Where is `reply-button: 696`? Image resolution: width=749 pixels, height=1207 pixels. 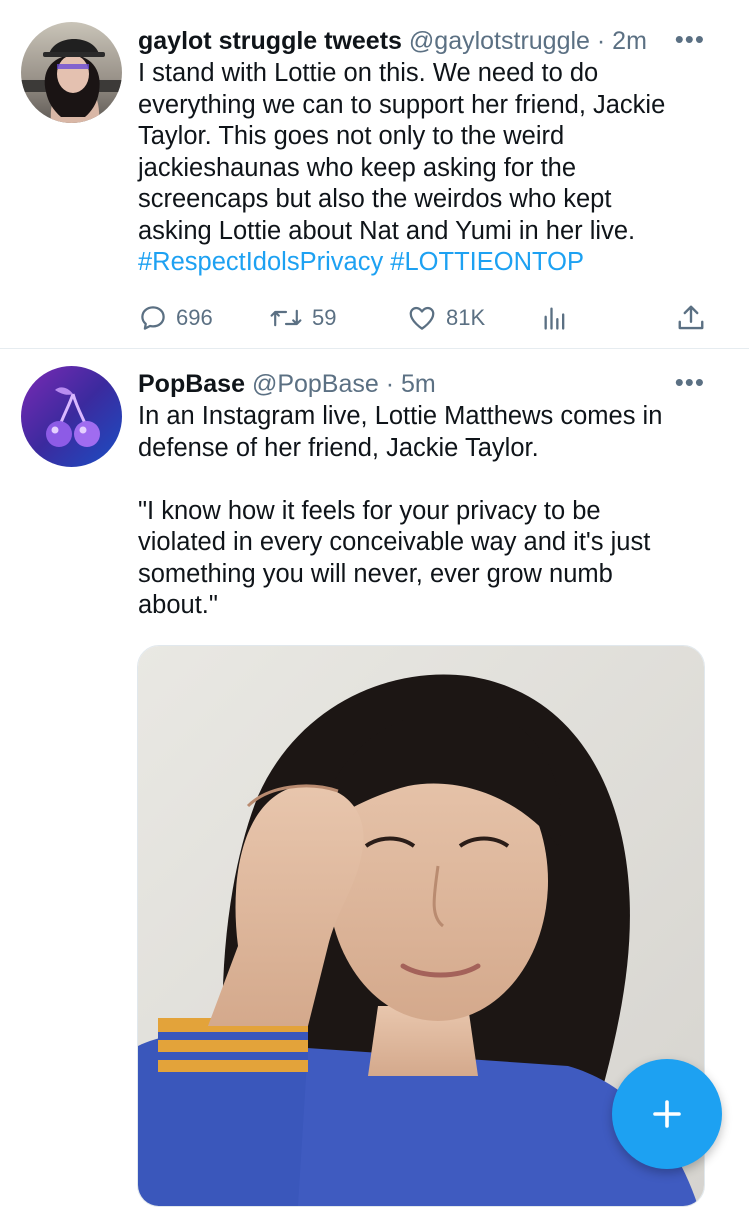
reply-button: 696 is located at coordinates (175, 318).